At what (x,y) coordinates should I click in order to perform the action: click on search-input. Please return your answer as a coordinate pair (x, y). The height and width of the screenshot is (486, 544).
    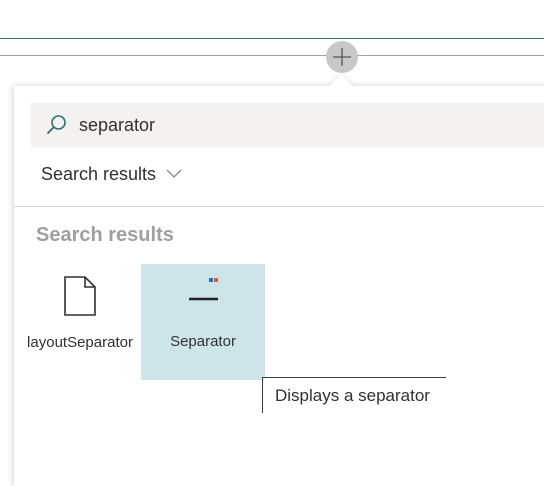
    Looking at the image, I should click on (299, 125).